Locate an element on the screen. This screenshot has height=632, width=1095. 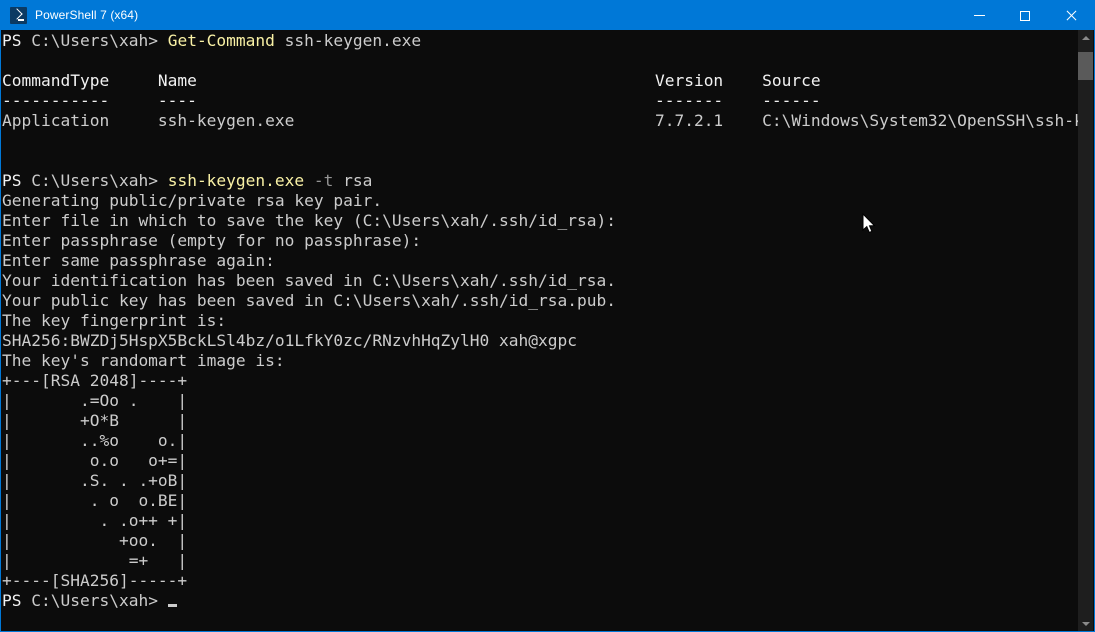
console-text-segment: The key fingerprint is: is located at coordinates (114, 320).